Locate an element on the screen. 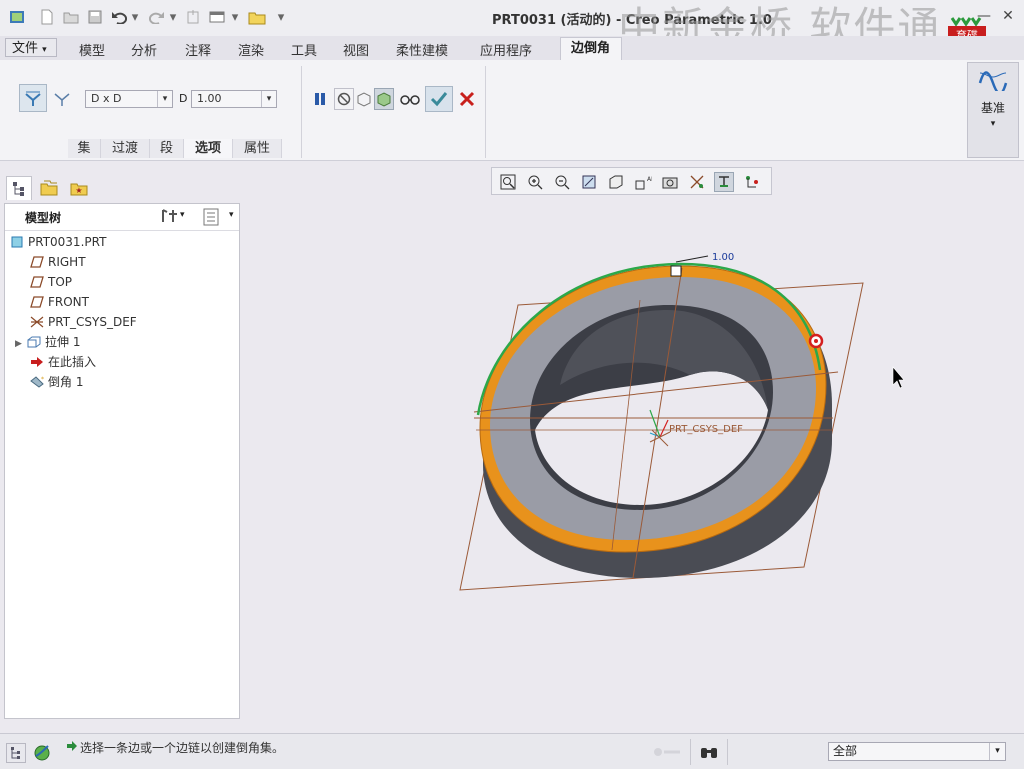 This screenshot has width=1024, height=769. toggle-navigator-icon is located at coordinates (16, 753).